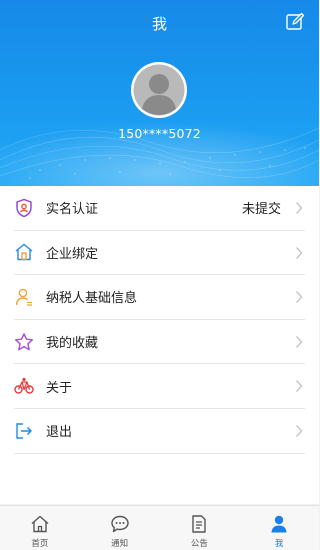  I want to click on real-name-status: 未提交, so click(261, 210).